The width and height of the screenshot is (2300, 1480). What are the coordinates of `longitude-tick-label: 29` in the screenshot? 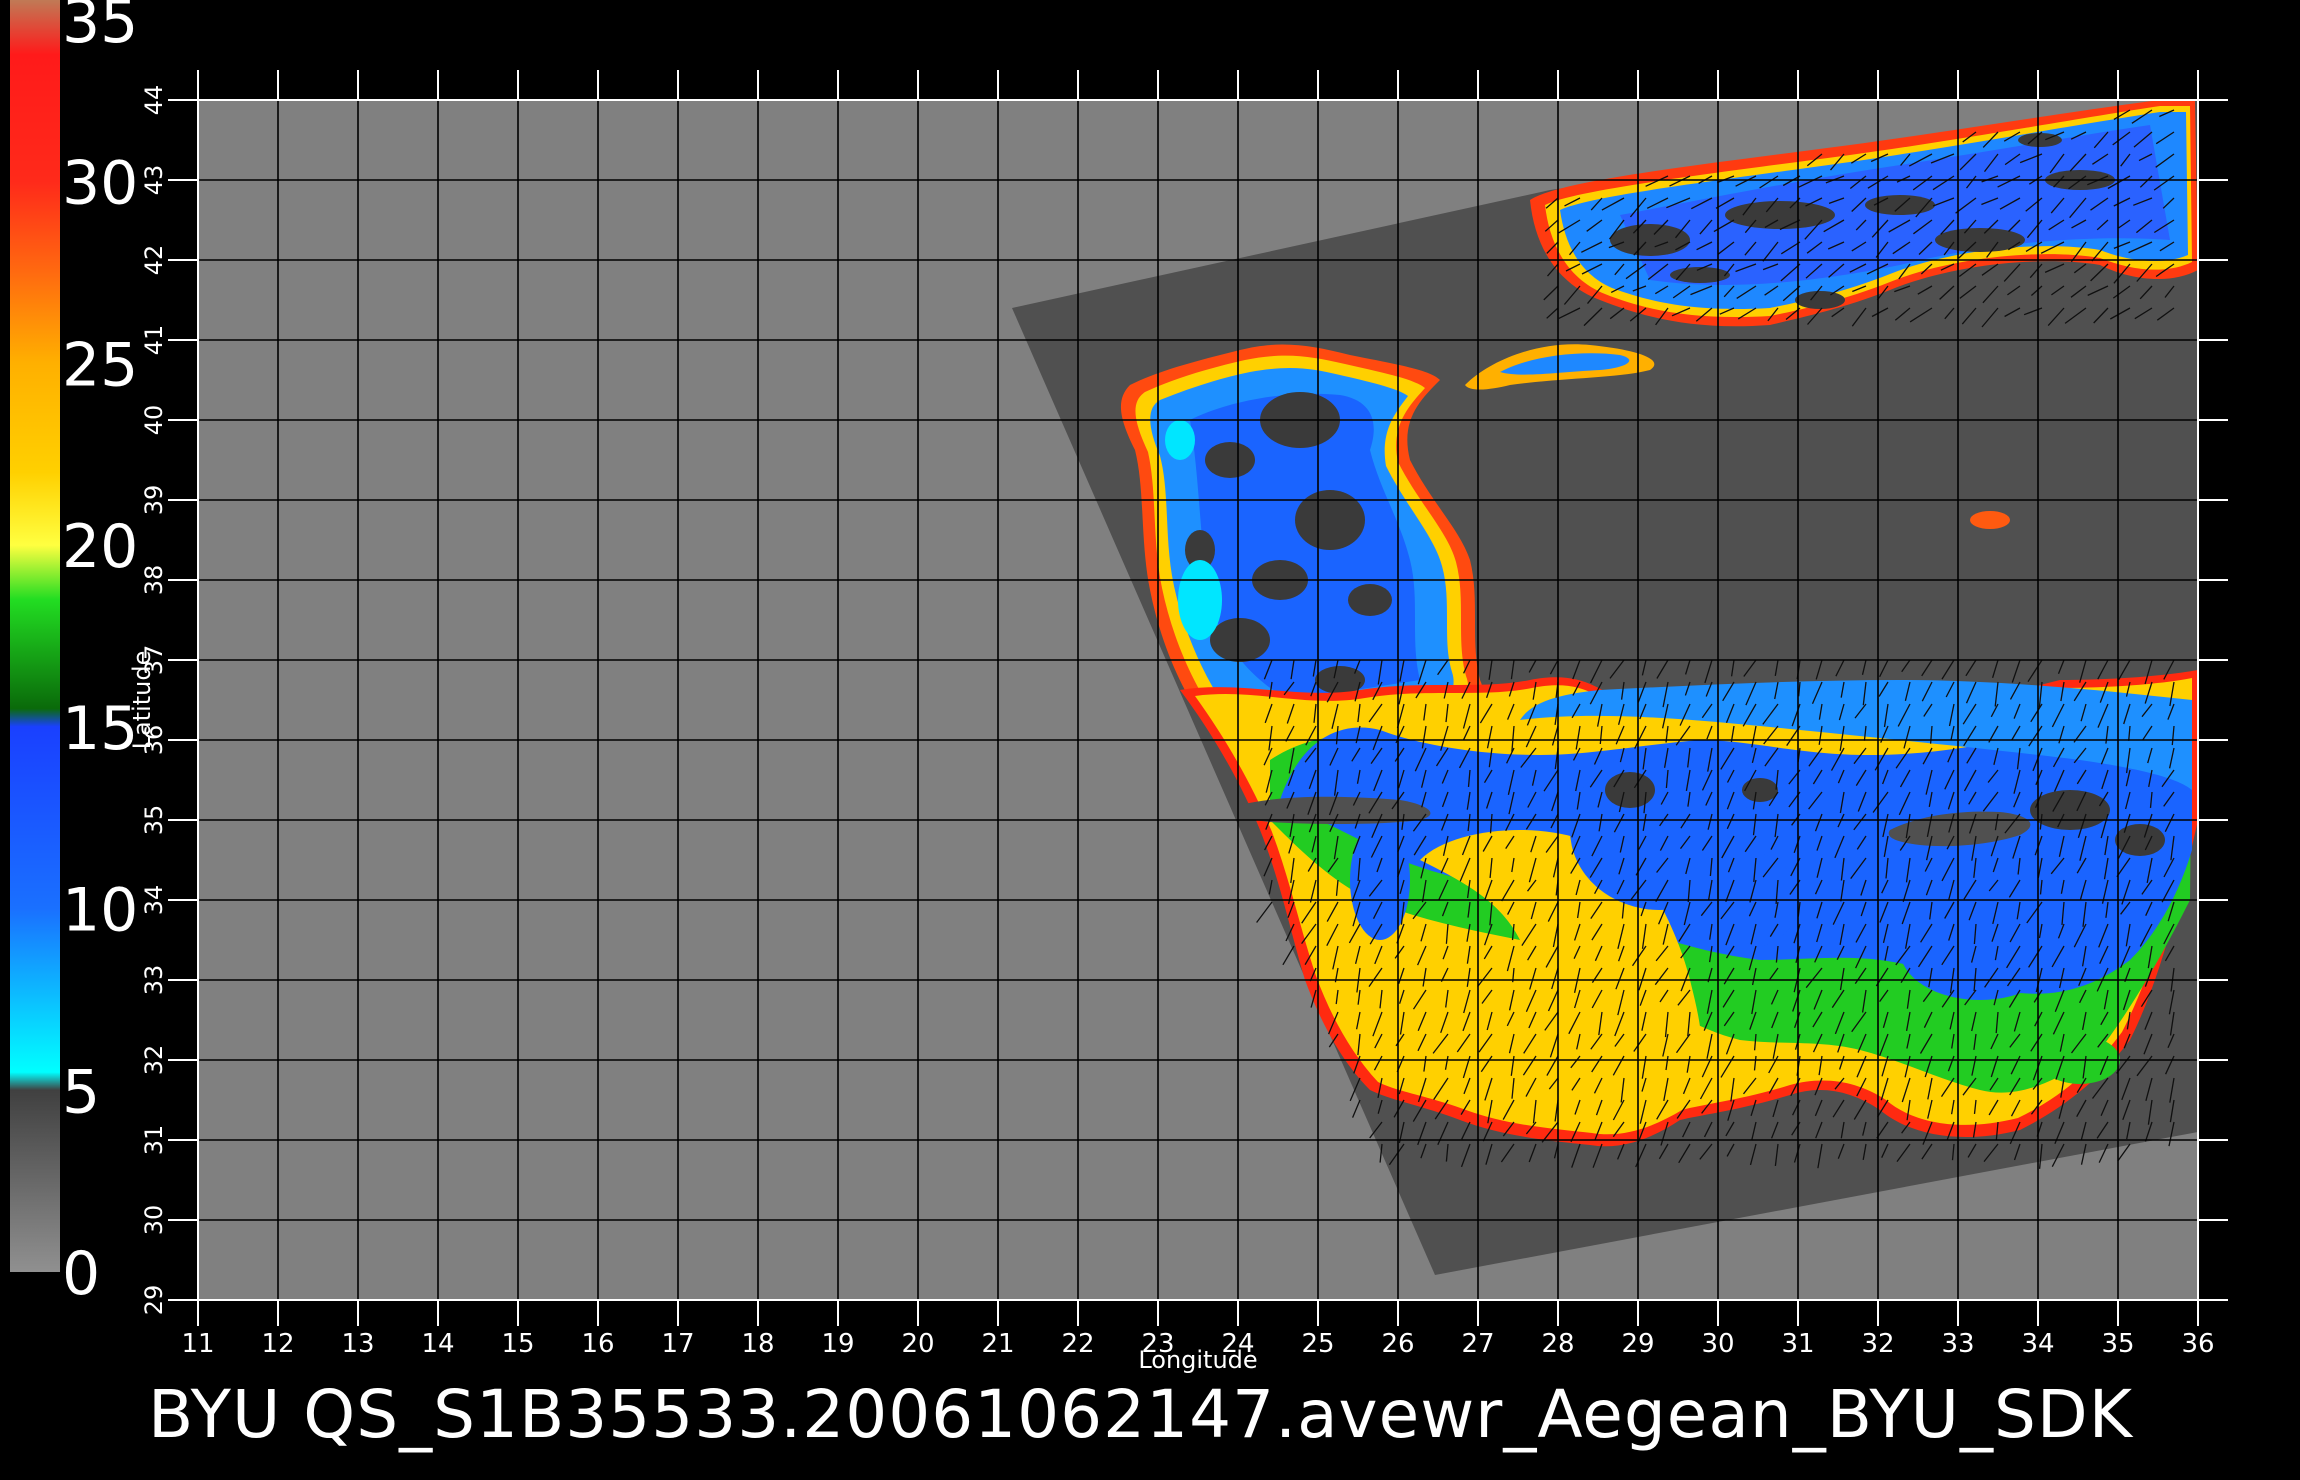 It's located at (1637, 1344).